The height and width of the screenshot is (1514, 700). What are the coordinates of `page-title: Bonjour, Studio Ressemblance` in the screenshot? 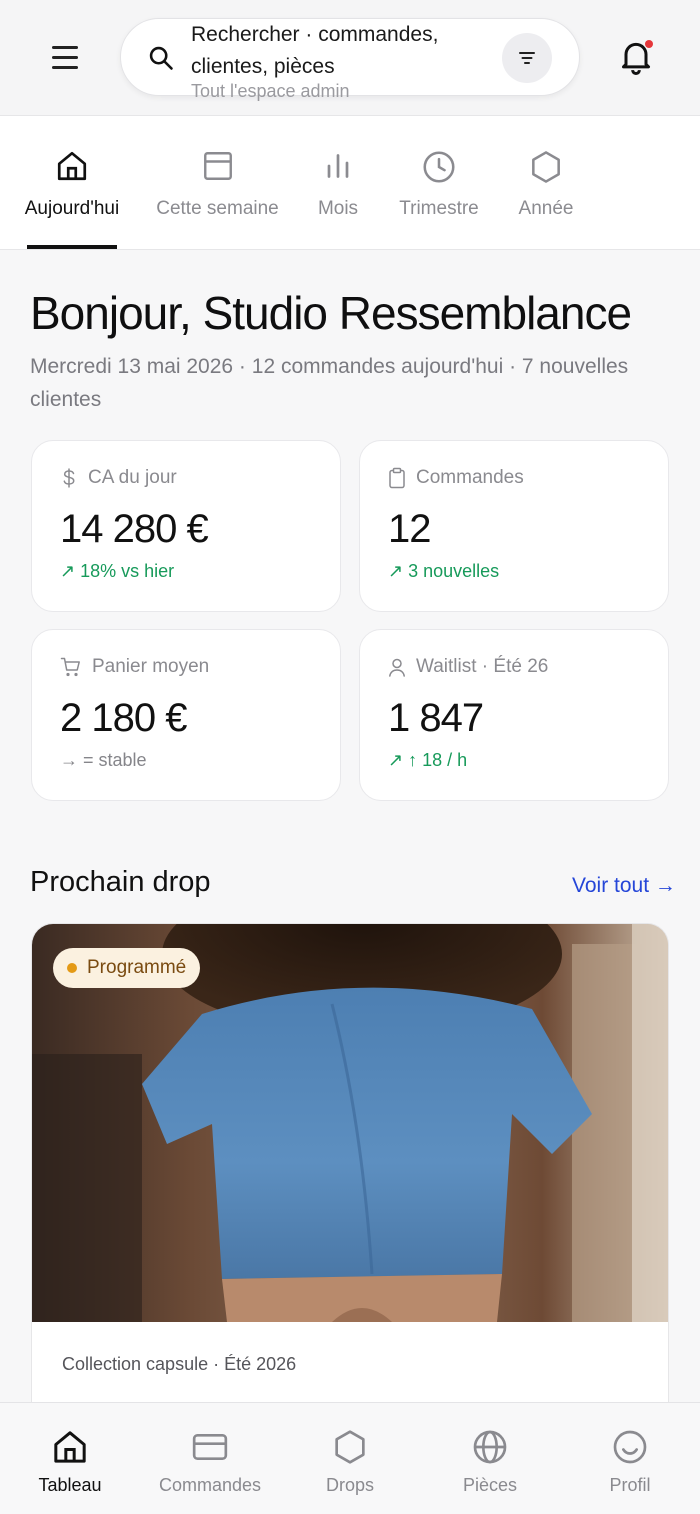 It's located at (331, 313).